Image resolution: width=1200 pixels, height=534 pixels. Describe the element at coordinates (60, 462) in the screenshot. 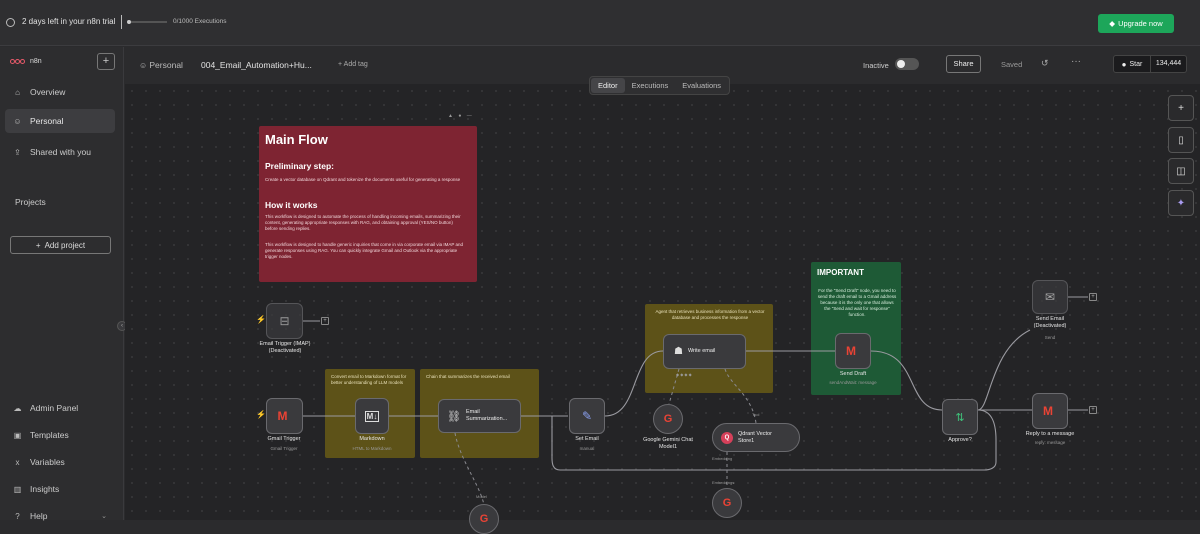

I see `sidebar-item-variables: x Variables` at that location.